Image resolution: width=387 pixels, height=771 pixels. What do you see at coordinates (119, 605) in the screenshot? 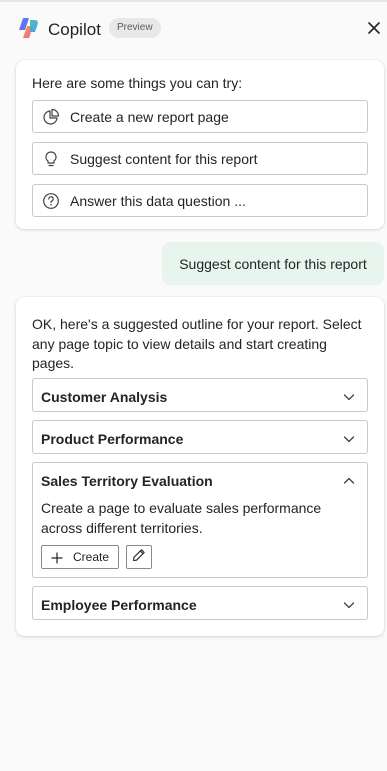
I see `topic-title: Employee Performance` at bounding box center [119, 605].